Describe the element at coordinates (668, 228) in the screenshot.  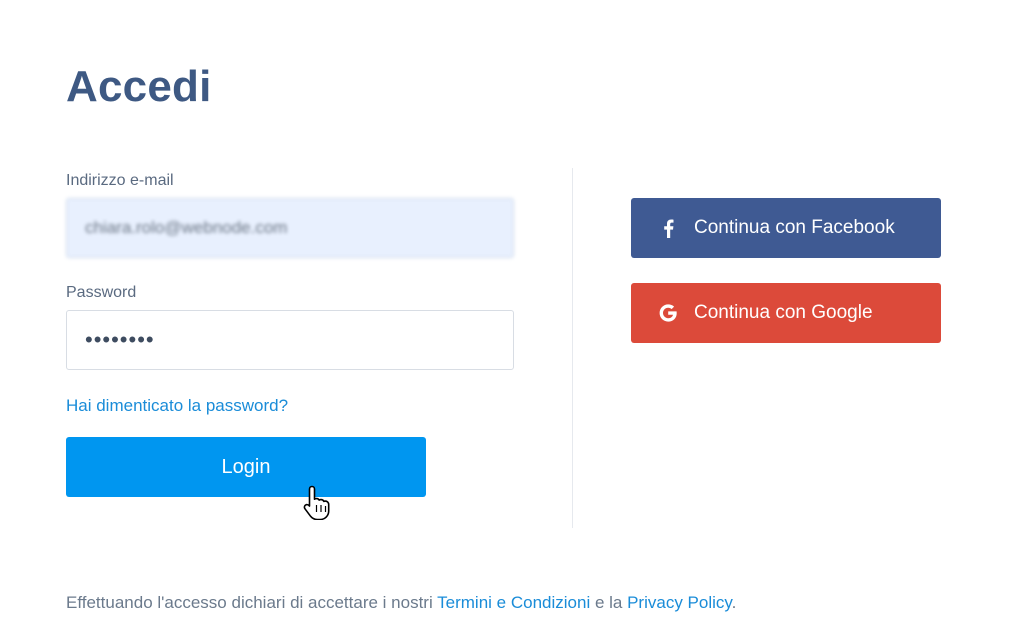
I see `facebook-icon` at that location.